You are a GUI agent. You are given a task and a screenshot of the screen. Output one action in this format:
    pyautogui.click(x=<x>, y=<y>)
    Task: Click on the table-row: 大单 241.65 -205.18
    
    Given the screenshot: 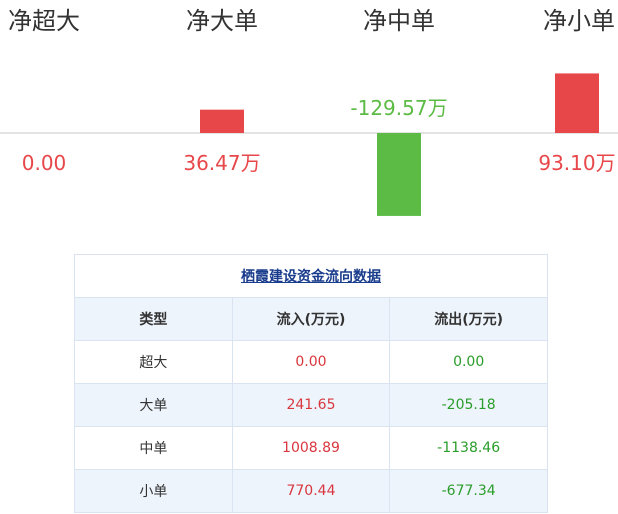 What is the action you would take?
    pyautogui.click(x=311, y=405)
    